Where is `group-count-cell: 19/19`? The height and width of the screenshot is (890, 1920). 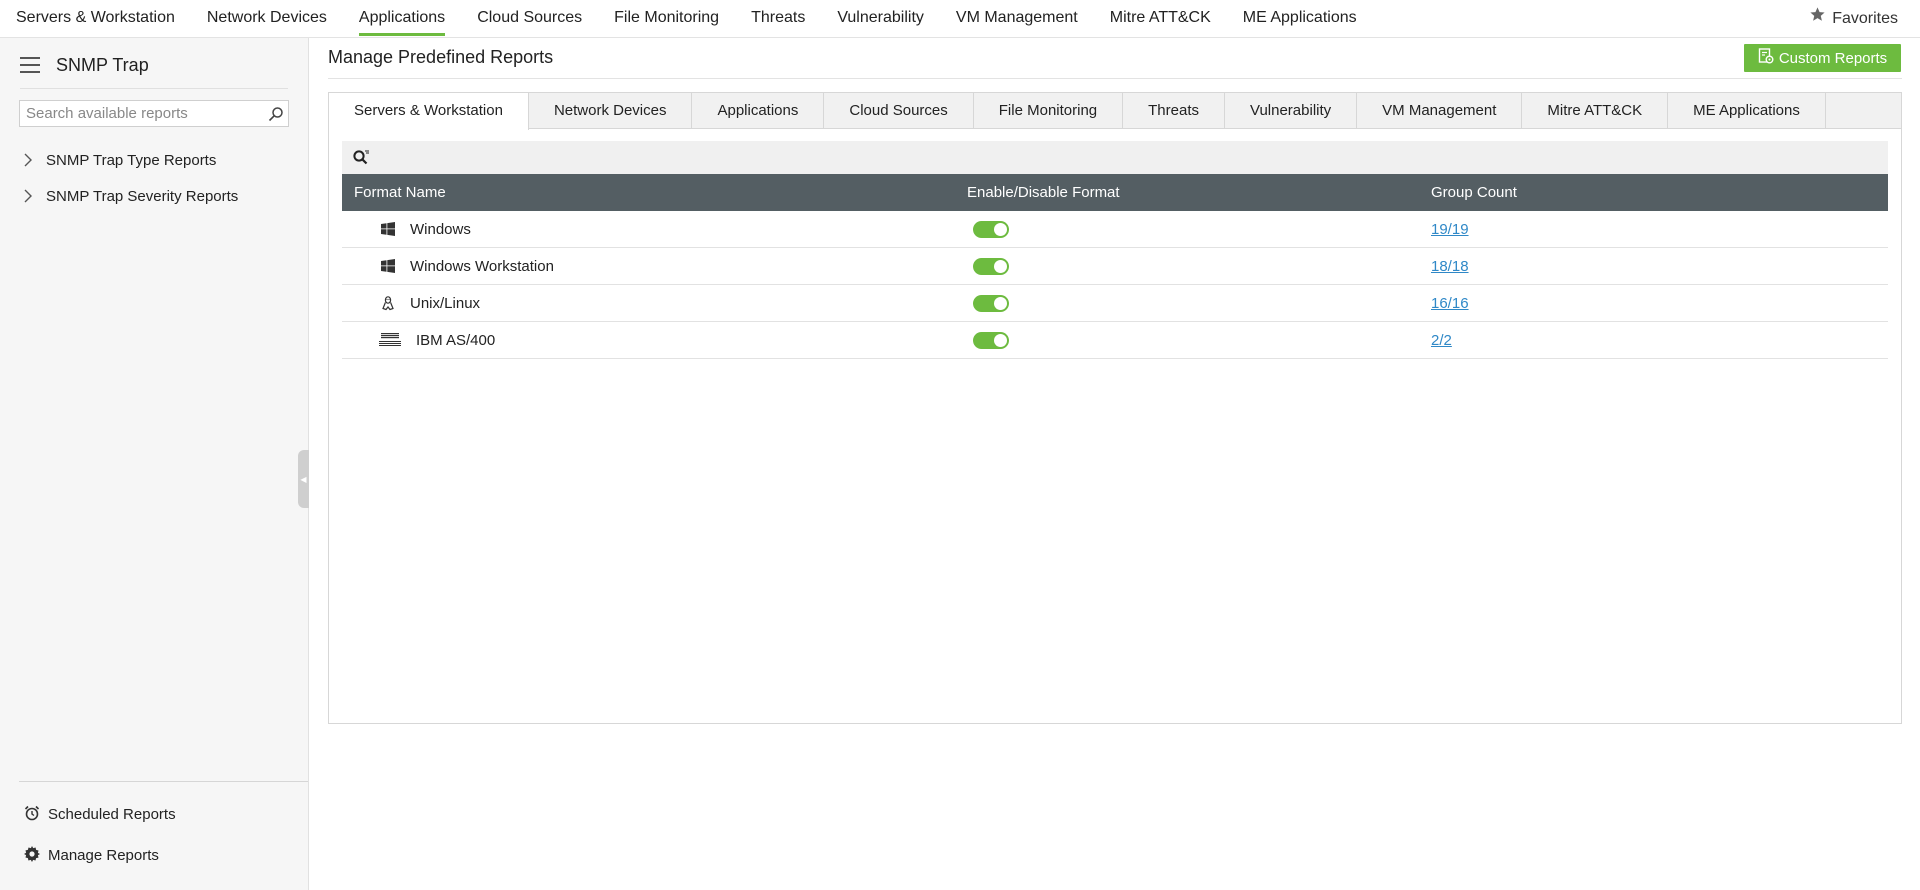 group-count-cell: 19/19 is located at coordinates (1657, 229).